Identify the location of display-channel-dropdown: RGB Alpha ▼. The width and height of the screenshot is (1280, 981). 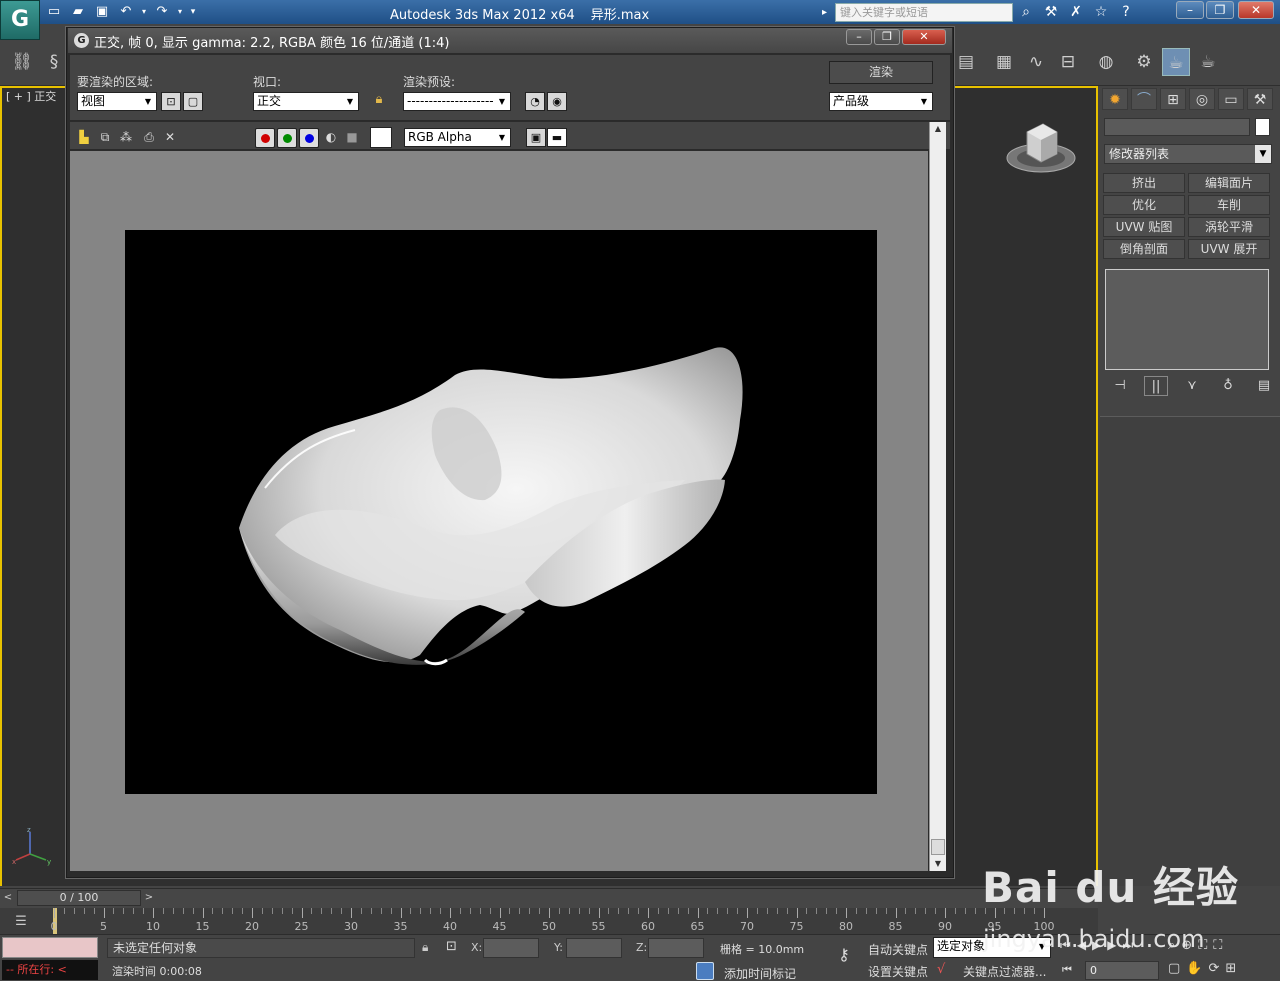
(457, 137).